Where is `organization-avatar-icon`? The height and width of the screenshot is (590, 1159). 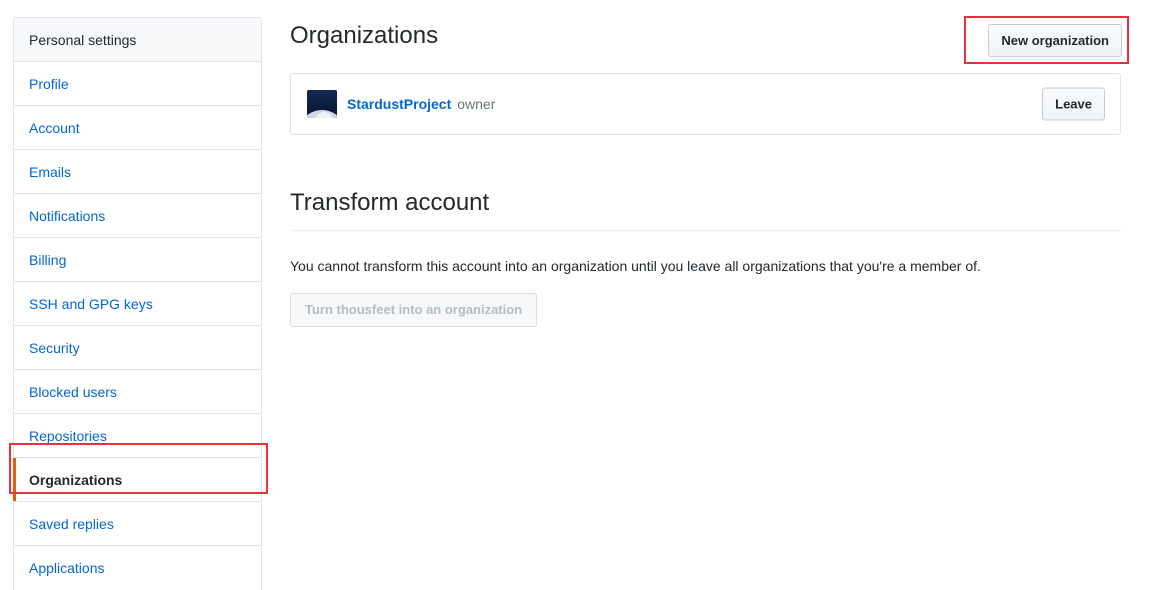 organization-avatar-icon is located at coordinates (322, 104).